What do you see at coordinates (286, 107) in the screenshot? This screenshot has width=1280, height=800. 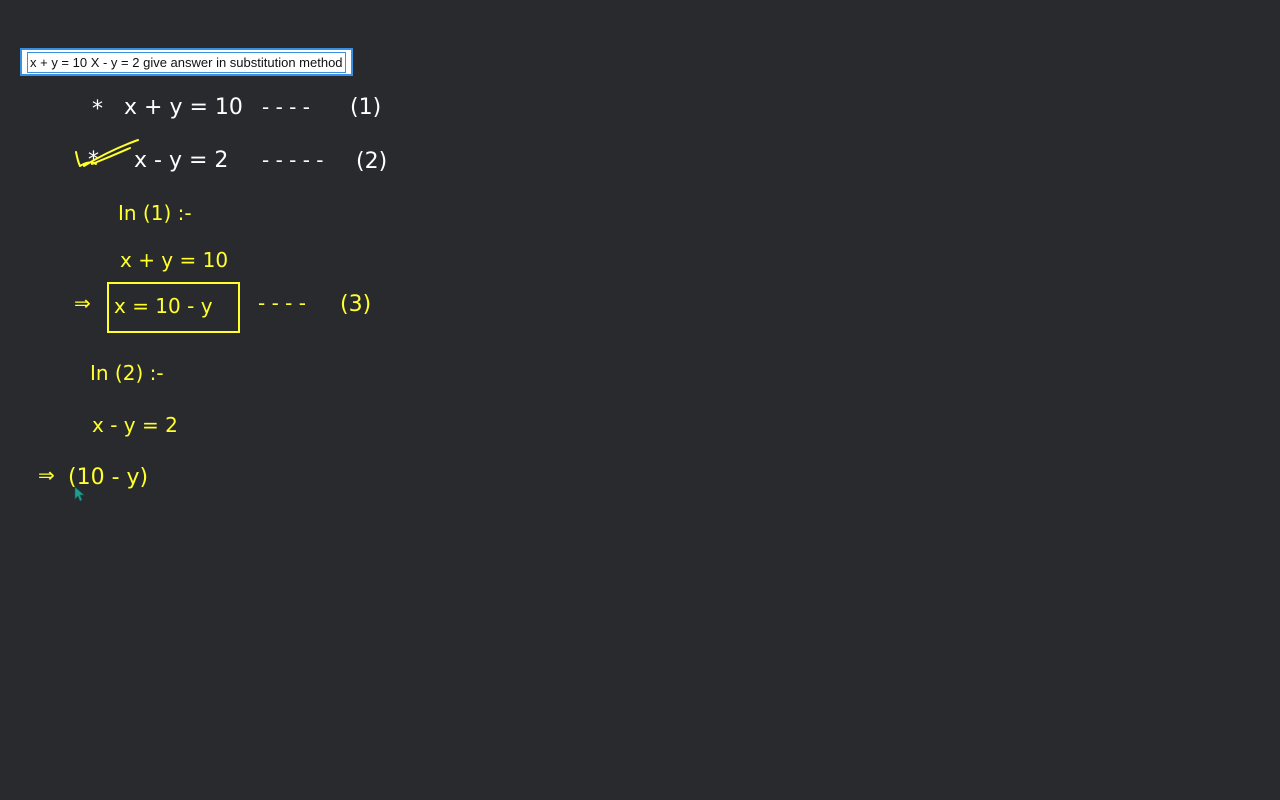 I see `eq1-leader: - - - -` at bounding box center [286, 107].